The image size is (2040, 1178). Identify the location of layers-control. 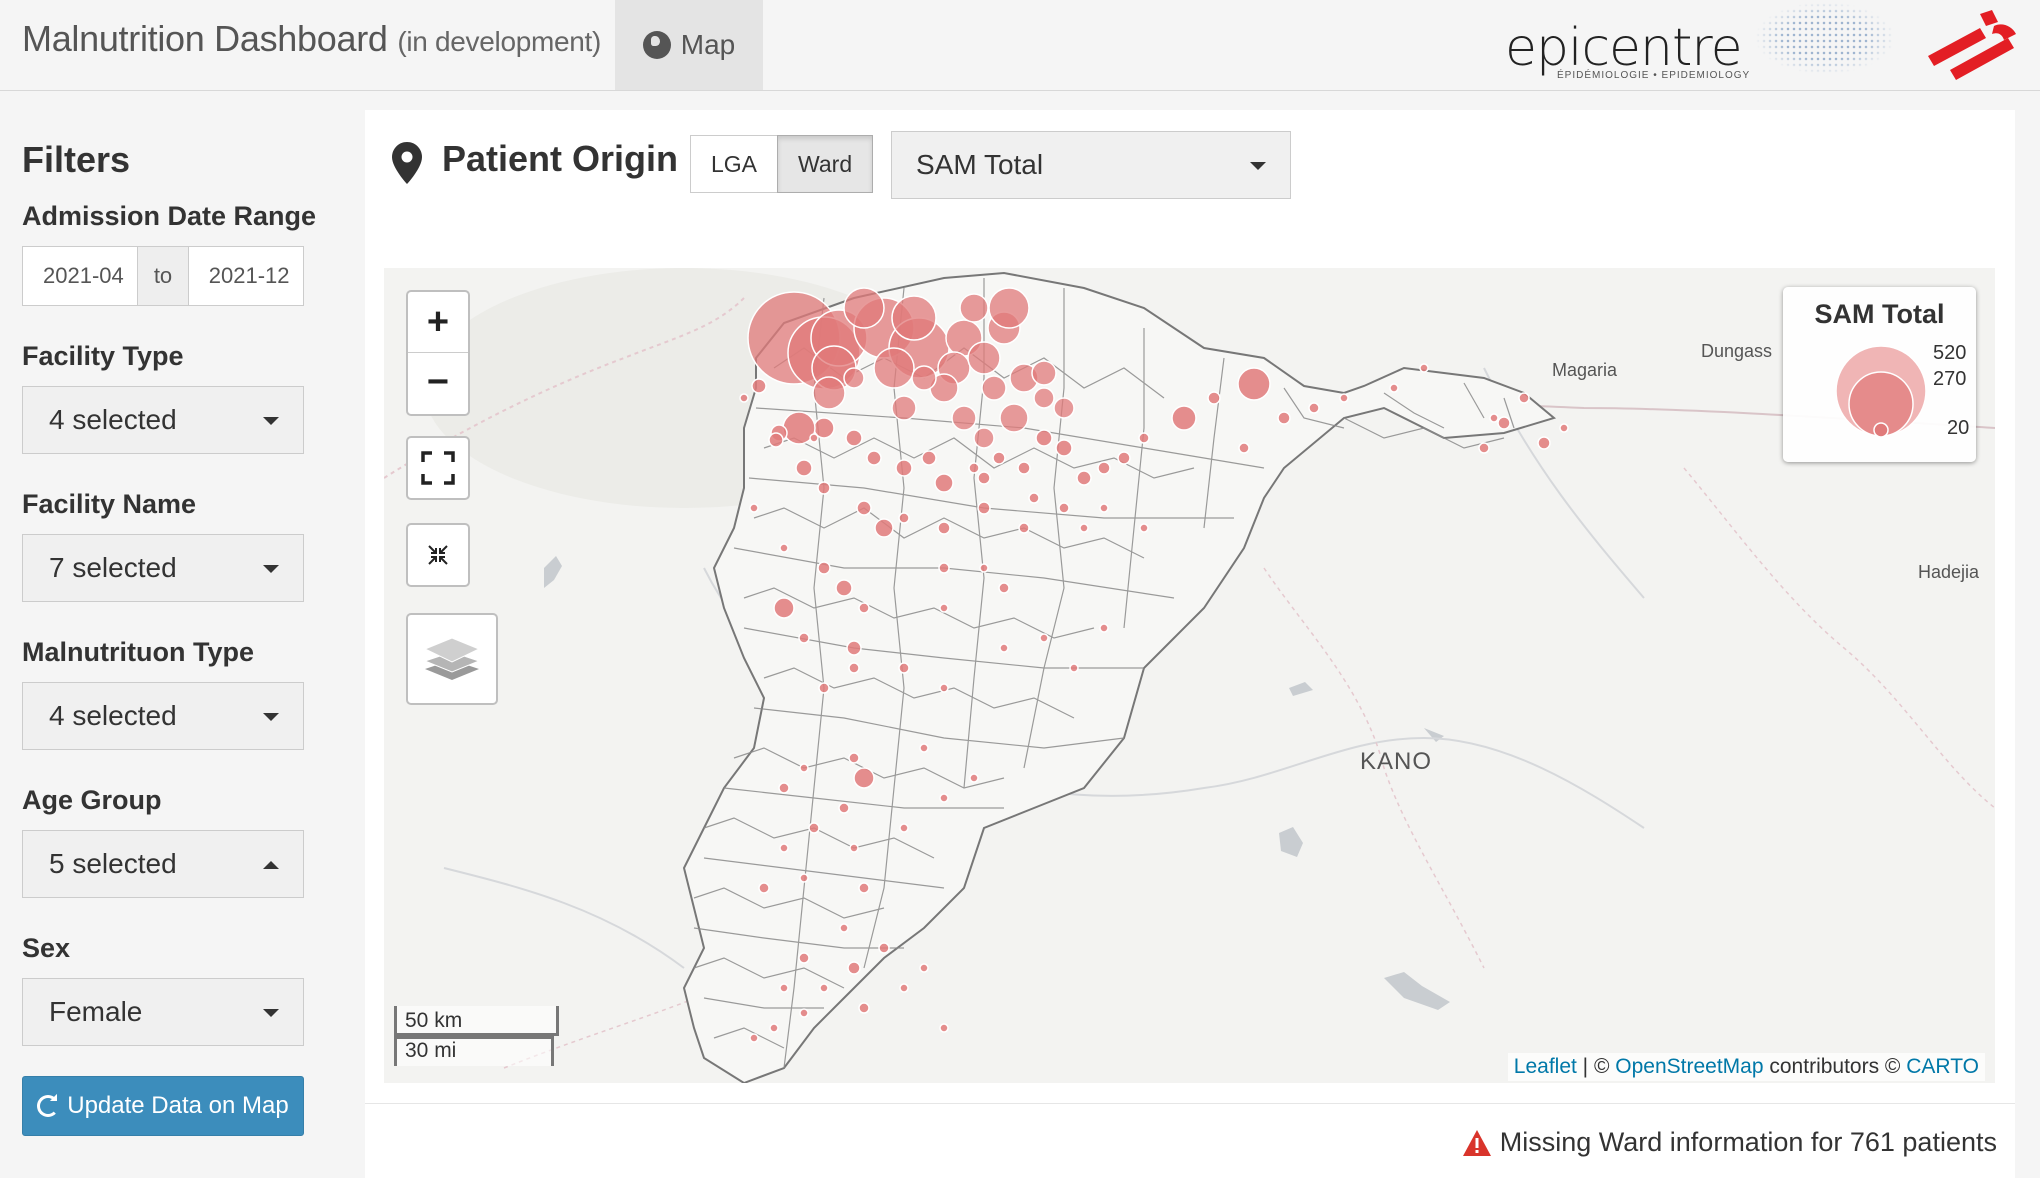
(452, 659).